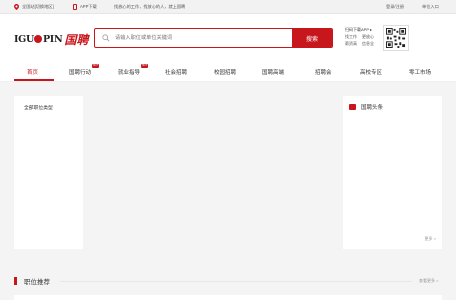 This screenshot has height=300, width=456. I want to click on app-feature: 找工作, so click(351, 36).